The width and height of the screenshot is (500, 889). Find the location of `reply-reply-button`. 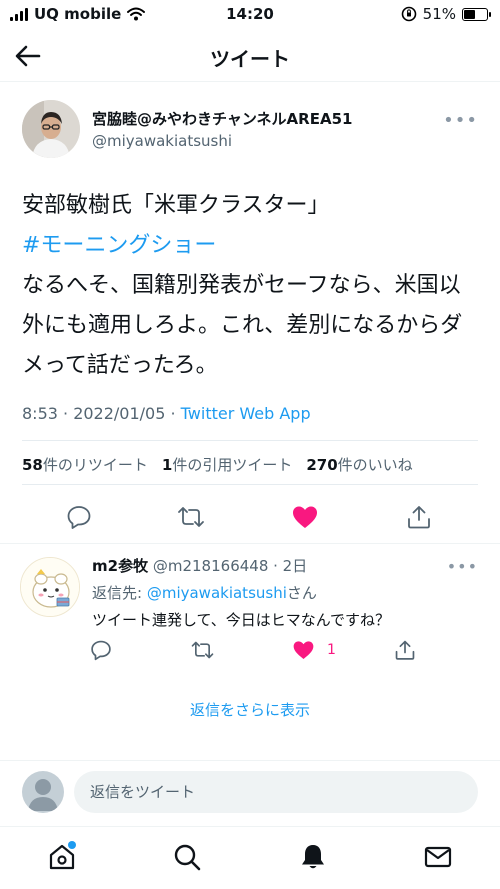

reply-reply-button is located at coordinates (101, 650).